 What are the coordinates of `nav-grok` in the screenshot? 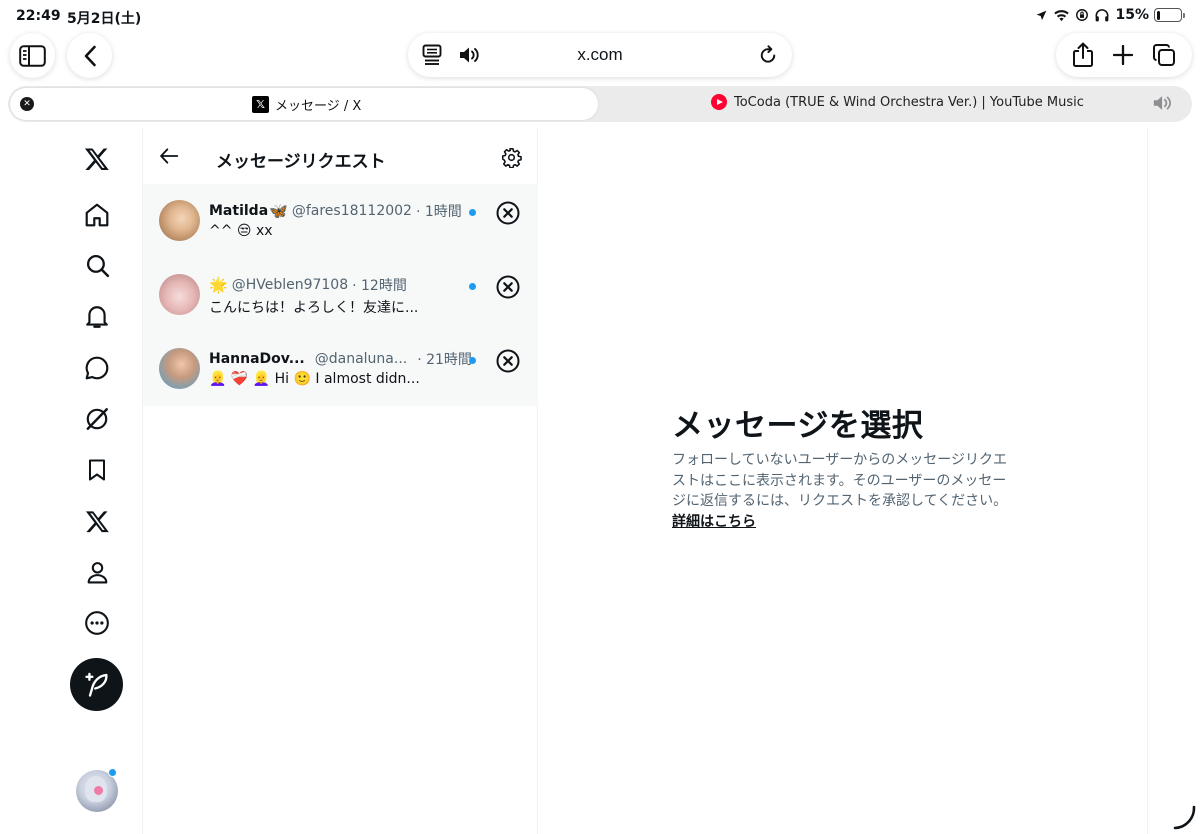 It's located at (97, 419).